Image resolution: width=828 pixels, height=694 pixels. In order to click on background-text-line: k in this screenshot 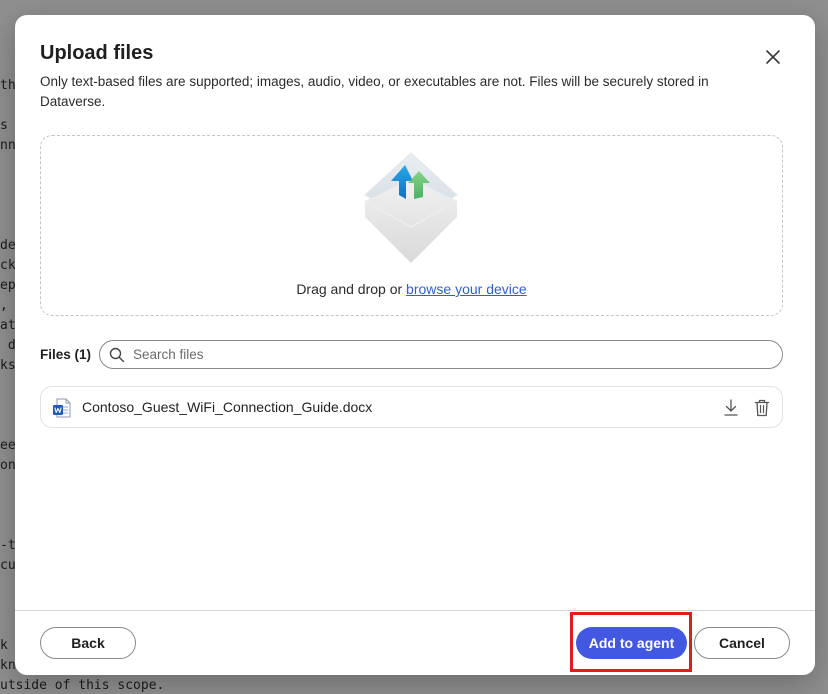, I will do `click(4, 645)`.